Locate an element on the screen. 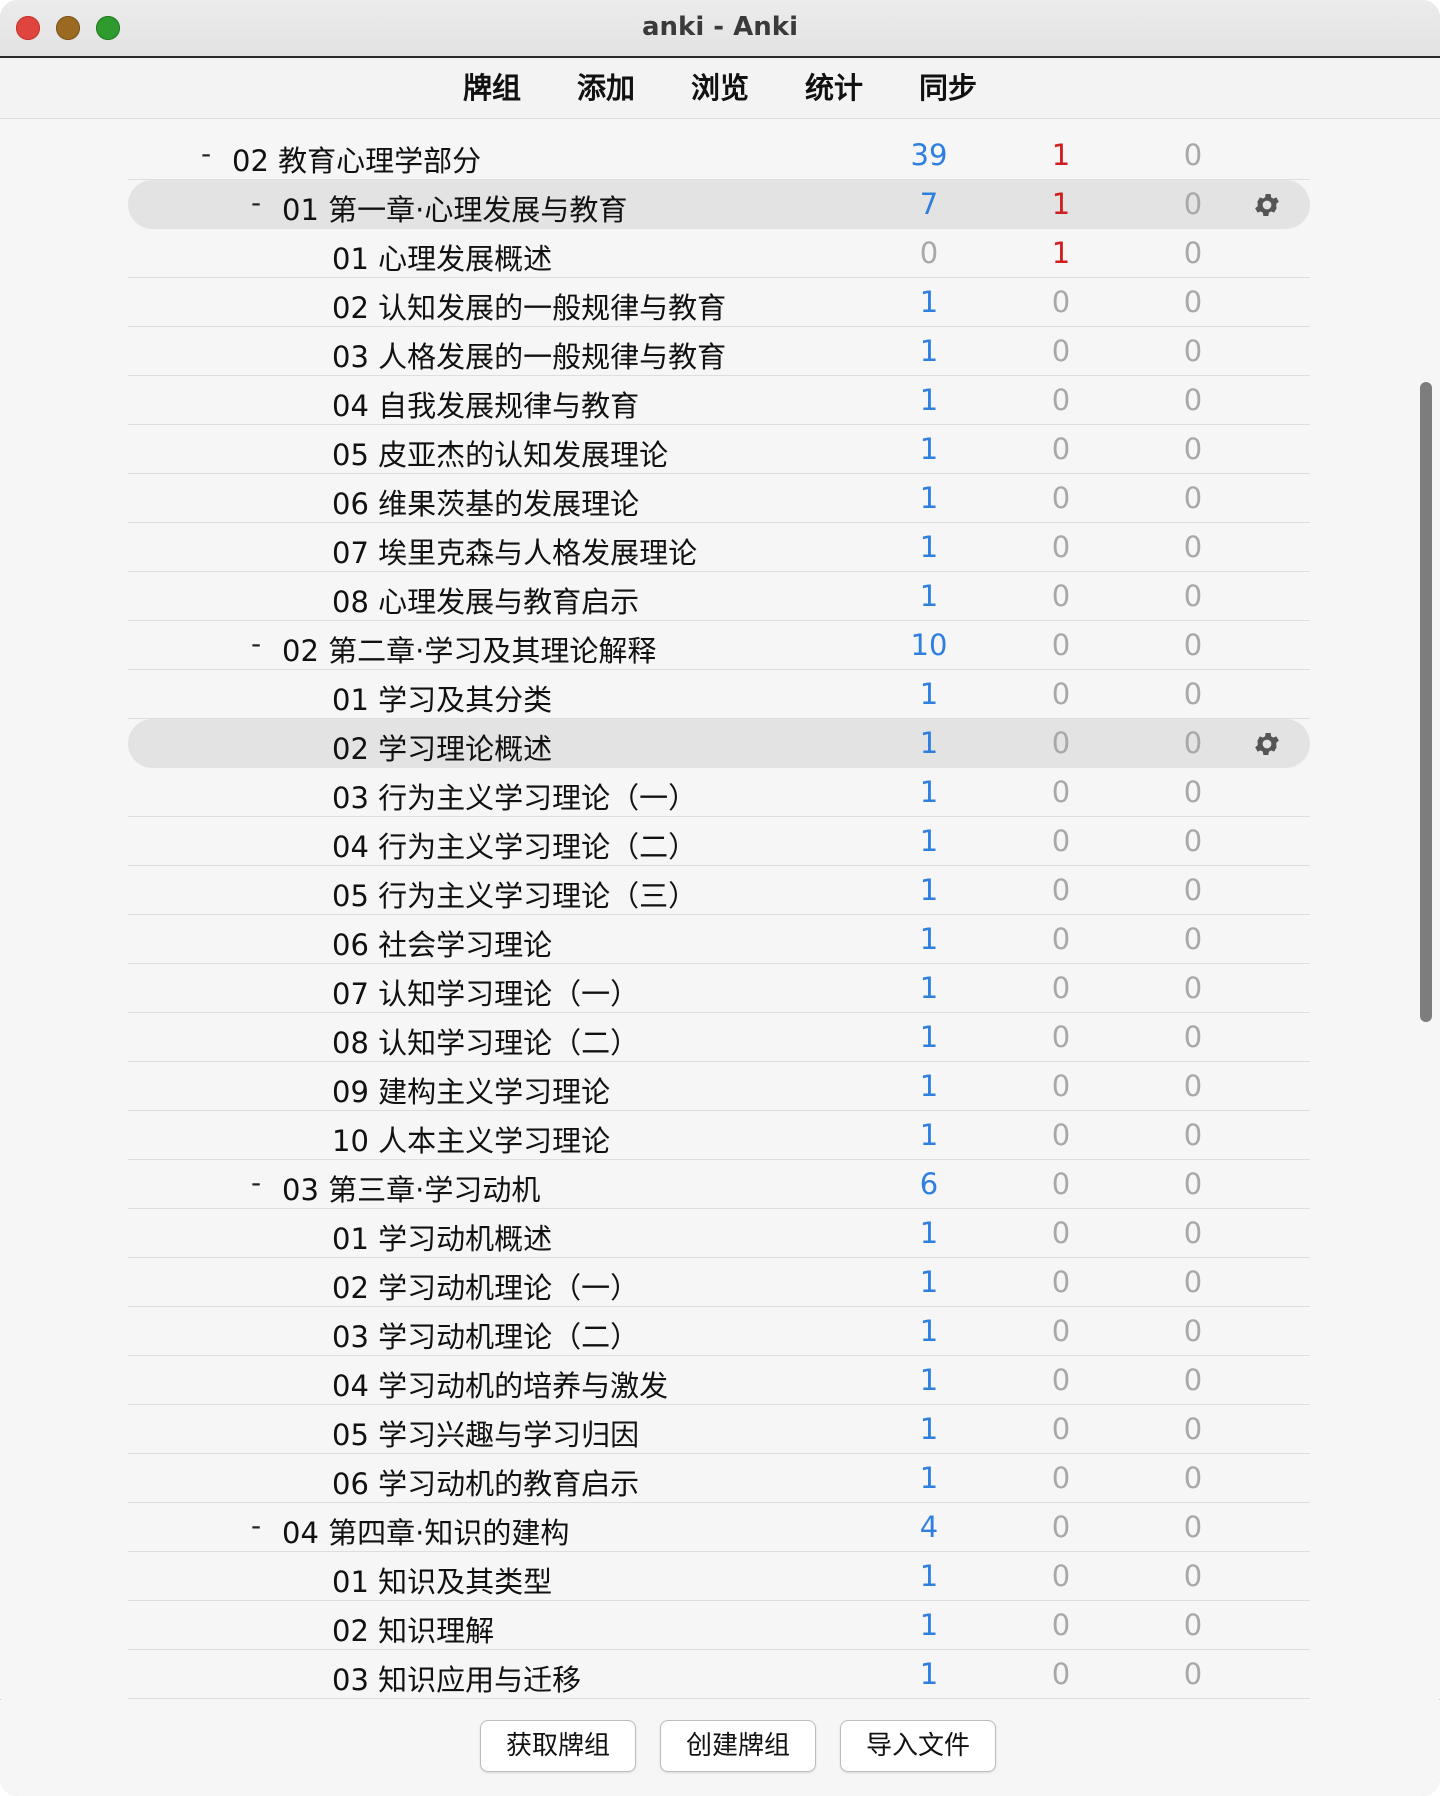  create-deck-button: 创建牌组 is located at coordinates (738, 1746).